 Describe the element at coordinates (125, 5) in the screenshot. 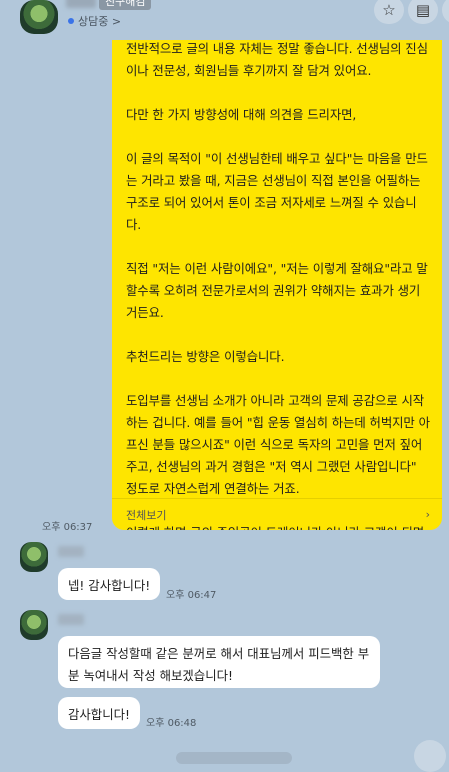

I see `friend-badge: 친구해김` at that location.